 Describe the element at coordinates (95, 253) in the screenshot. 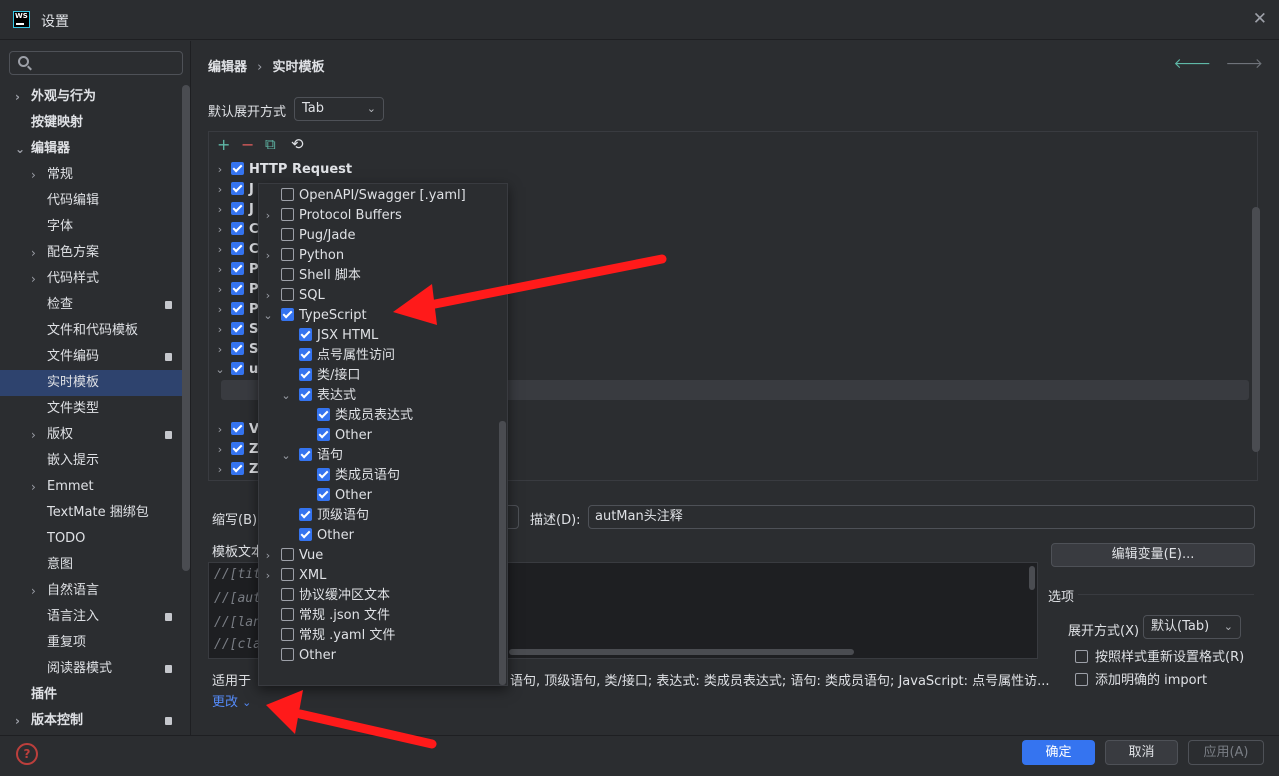

I see `sidebar-item: › 配色方案` at that location.